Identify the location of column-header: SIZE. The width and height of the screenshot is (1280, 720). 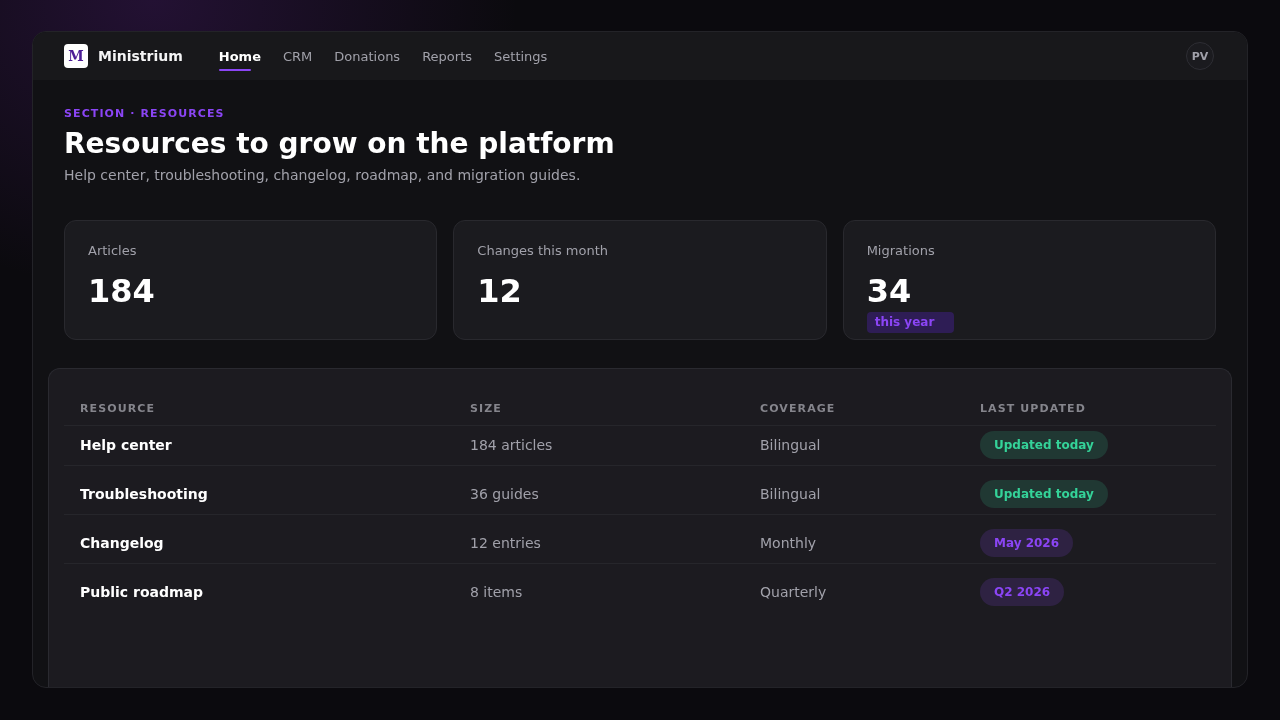
(486, 408).